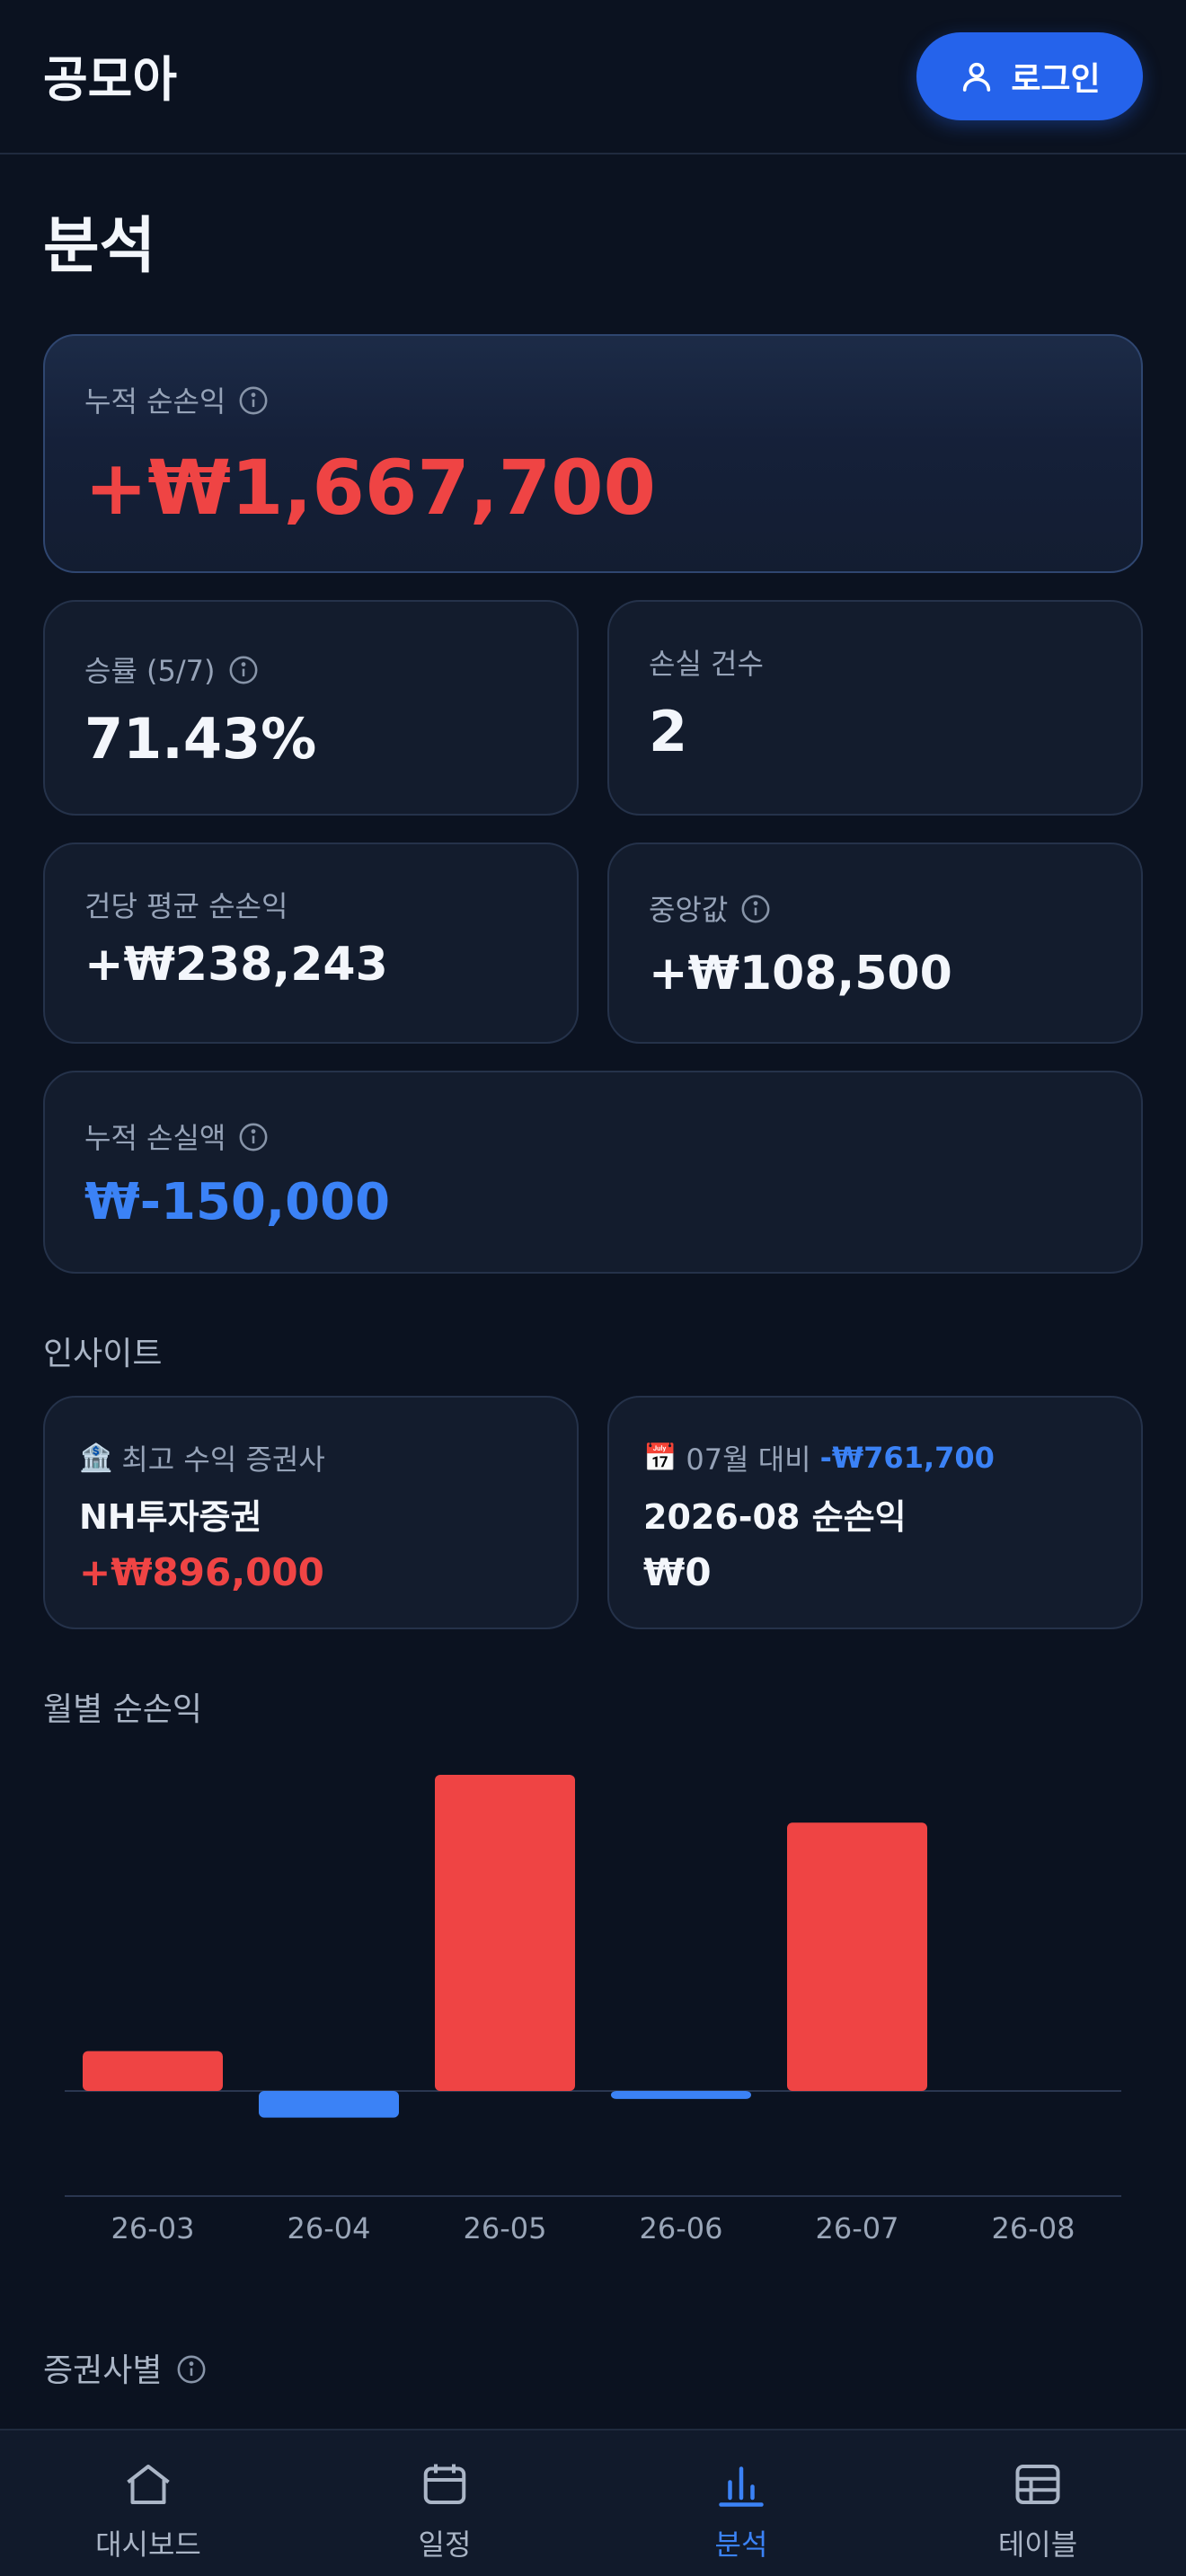 This screenshot has height=2576, width=1186. I want to click on top-broker-label: 최고 수익 증권사, so click(223, 1459).